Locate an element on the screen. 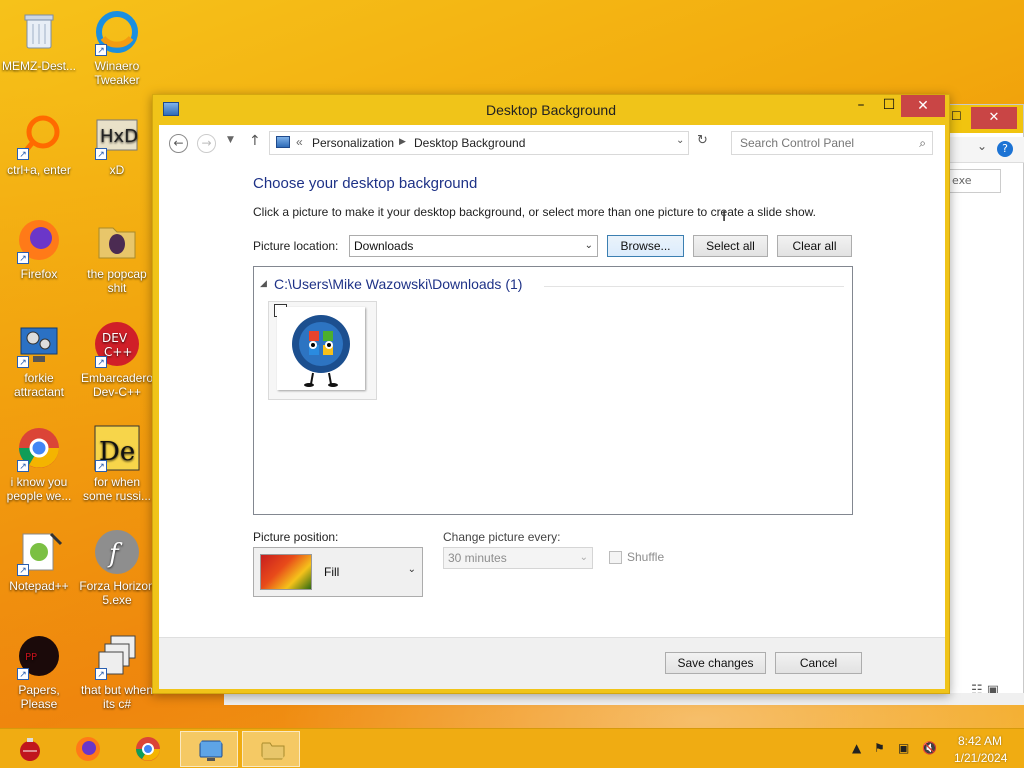  picture-location-select: Downloads ⌄ is located at coordinates (473, 246).